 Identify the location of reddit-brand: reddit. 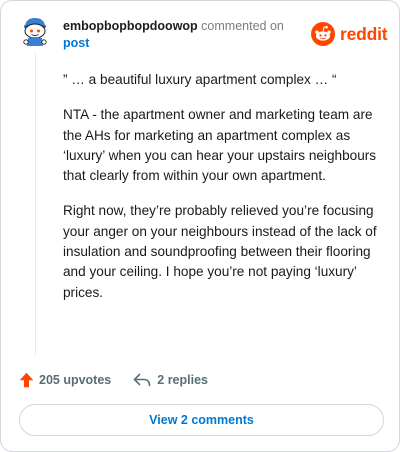
(349, 34).